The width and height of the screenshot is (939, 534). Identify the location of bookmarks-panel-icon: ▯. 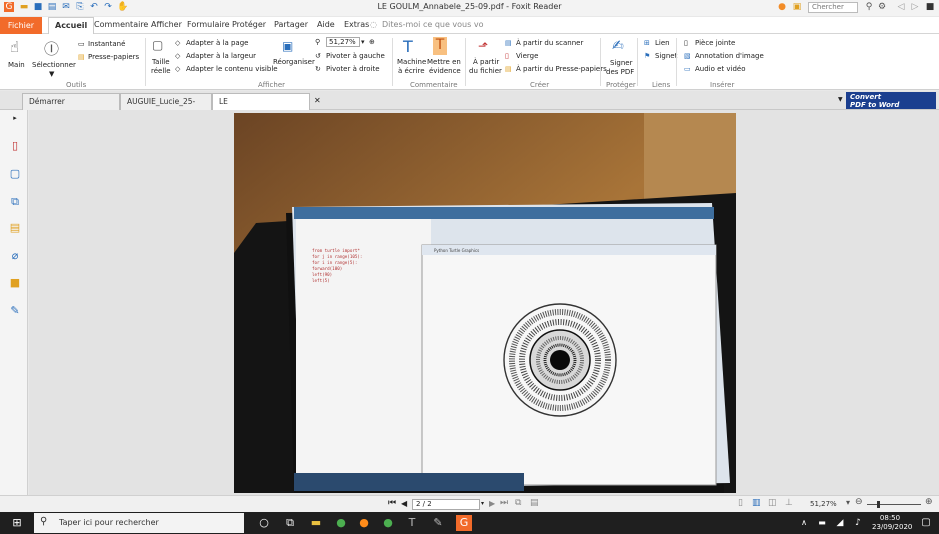
(15, 146).